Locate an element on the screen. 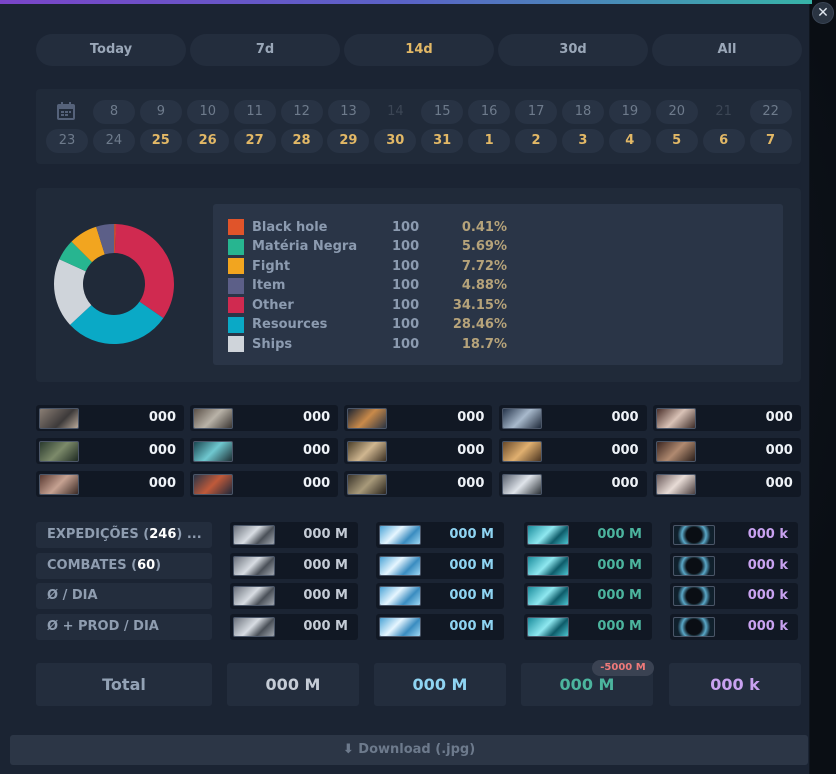  calendar-day: 20 is located at coordinates (676, 112).